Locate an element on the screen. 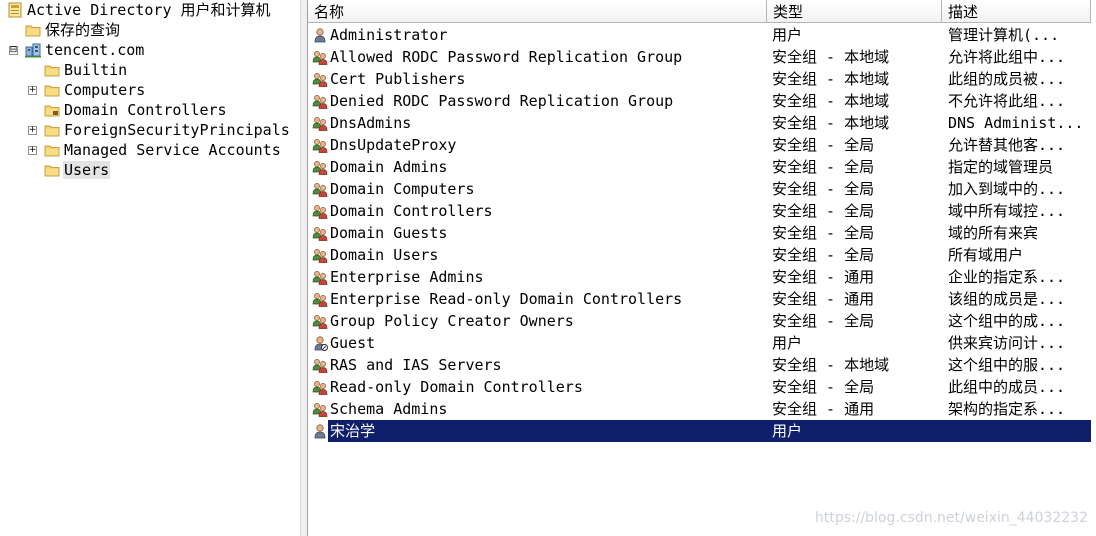 This screenshot has width=1096, height=536. tree-item-users: Users is located at coordinates (77, 170).